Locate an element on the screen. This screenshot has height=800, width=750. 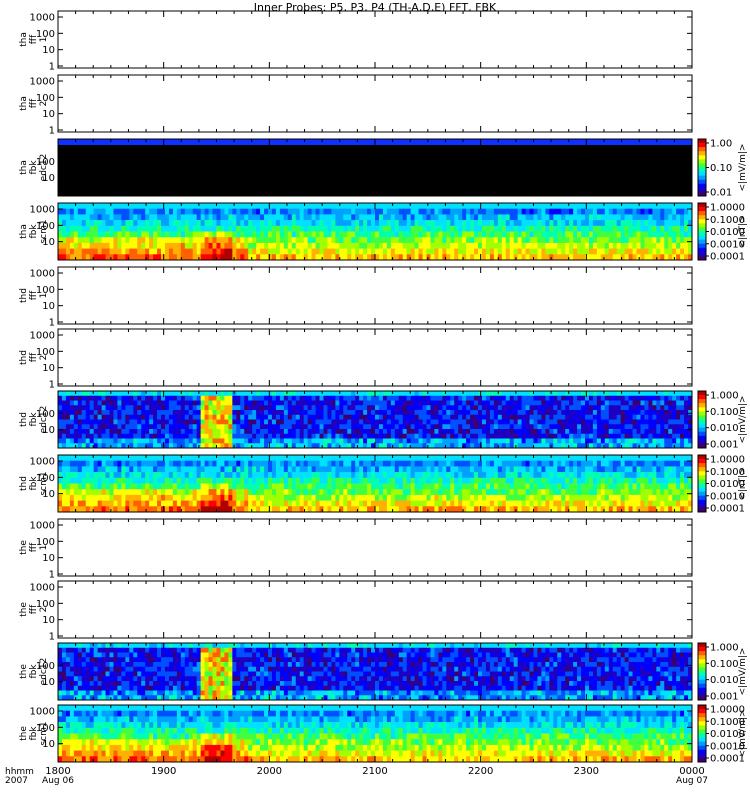
colorbar-tick-label: 0.010 is located at coordinates (724, 428).